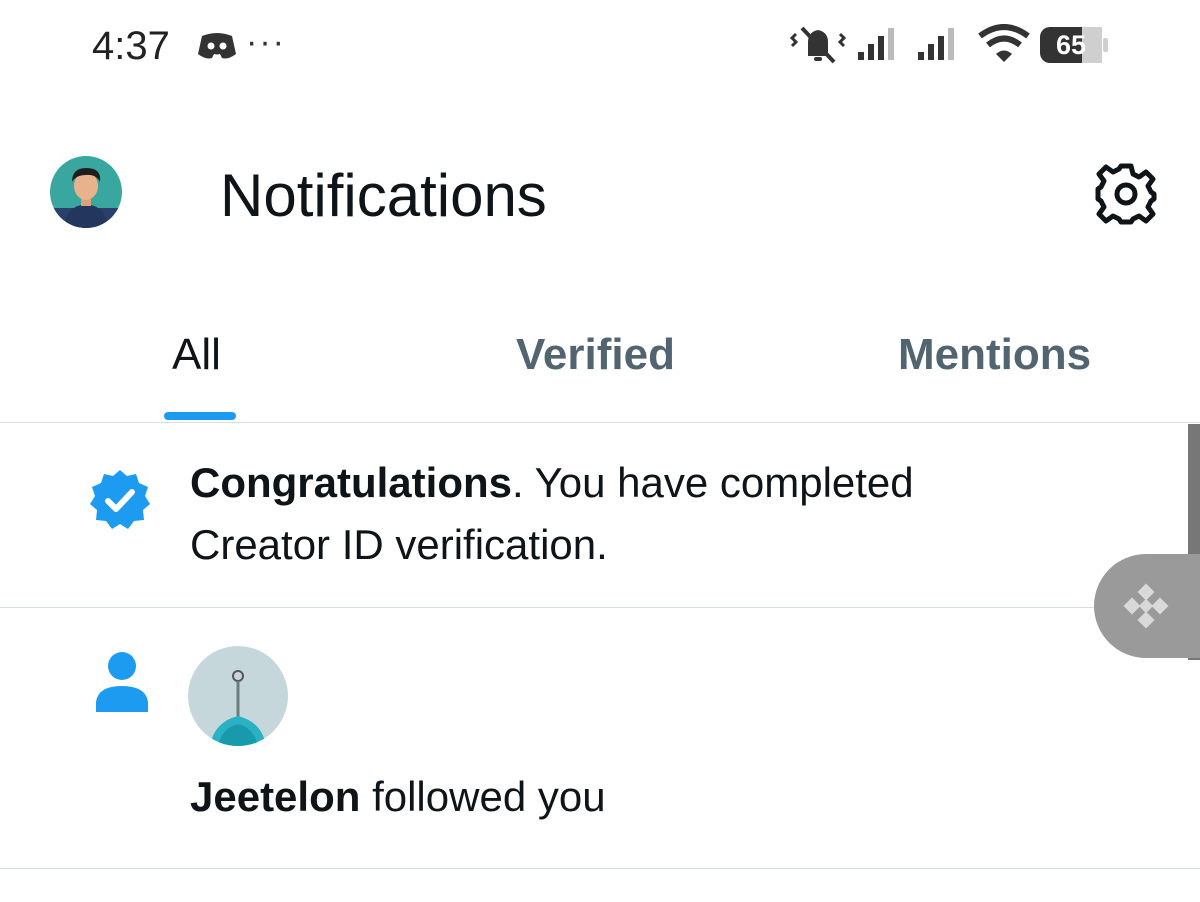  I want to click on notification-text: followed you, so click(483, 796).